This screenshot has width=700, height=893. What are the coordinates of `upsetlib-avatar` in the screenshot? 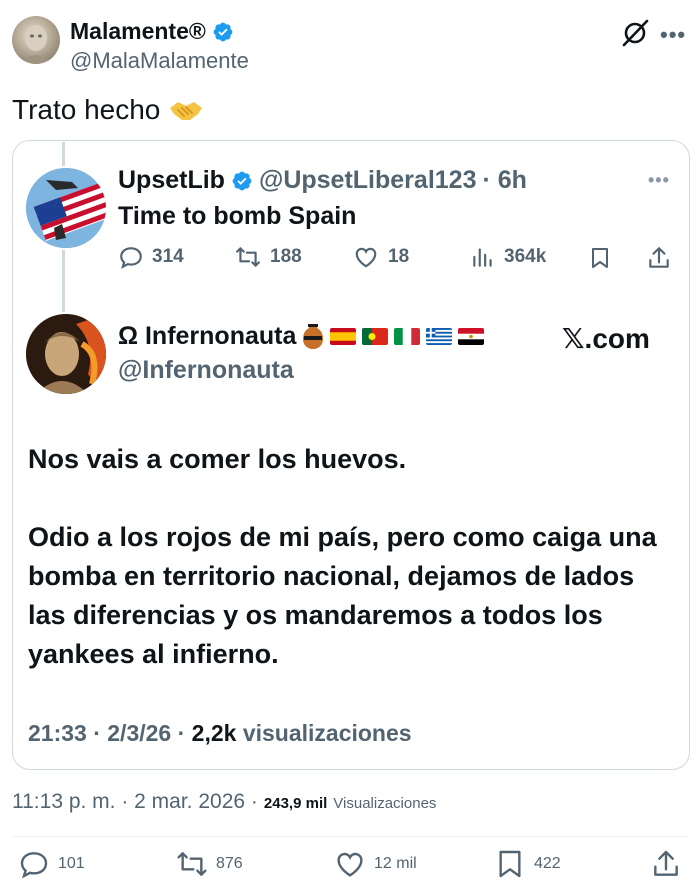 It's located at (66, 208).